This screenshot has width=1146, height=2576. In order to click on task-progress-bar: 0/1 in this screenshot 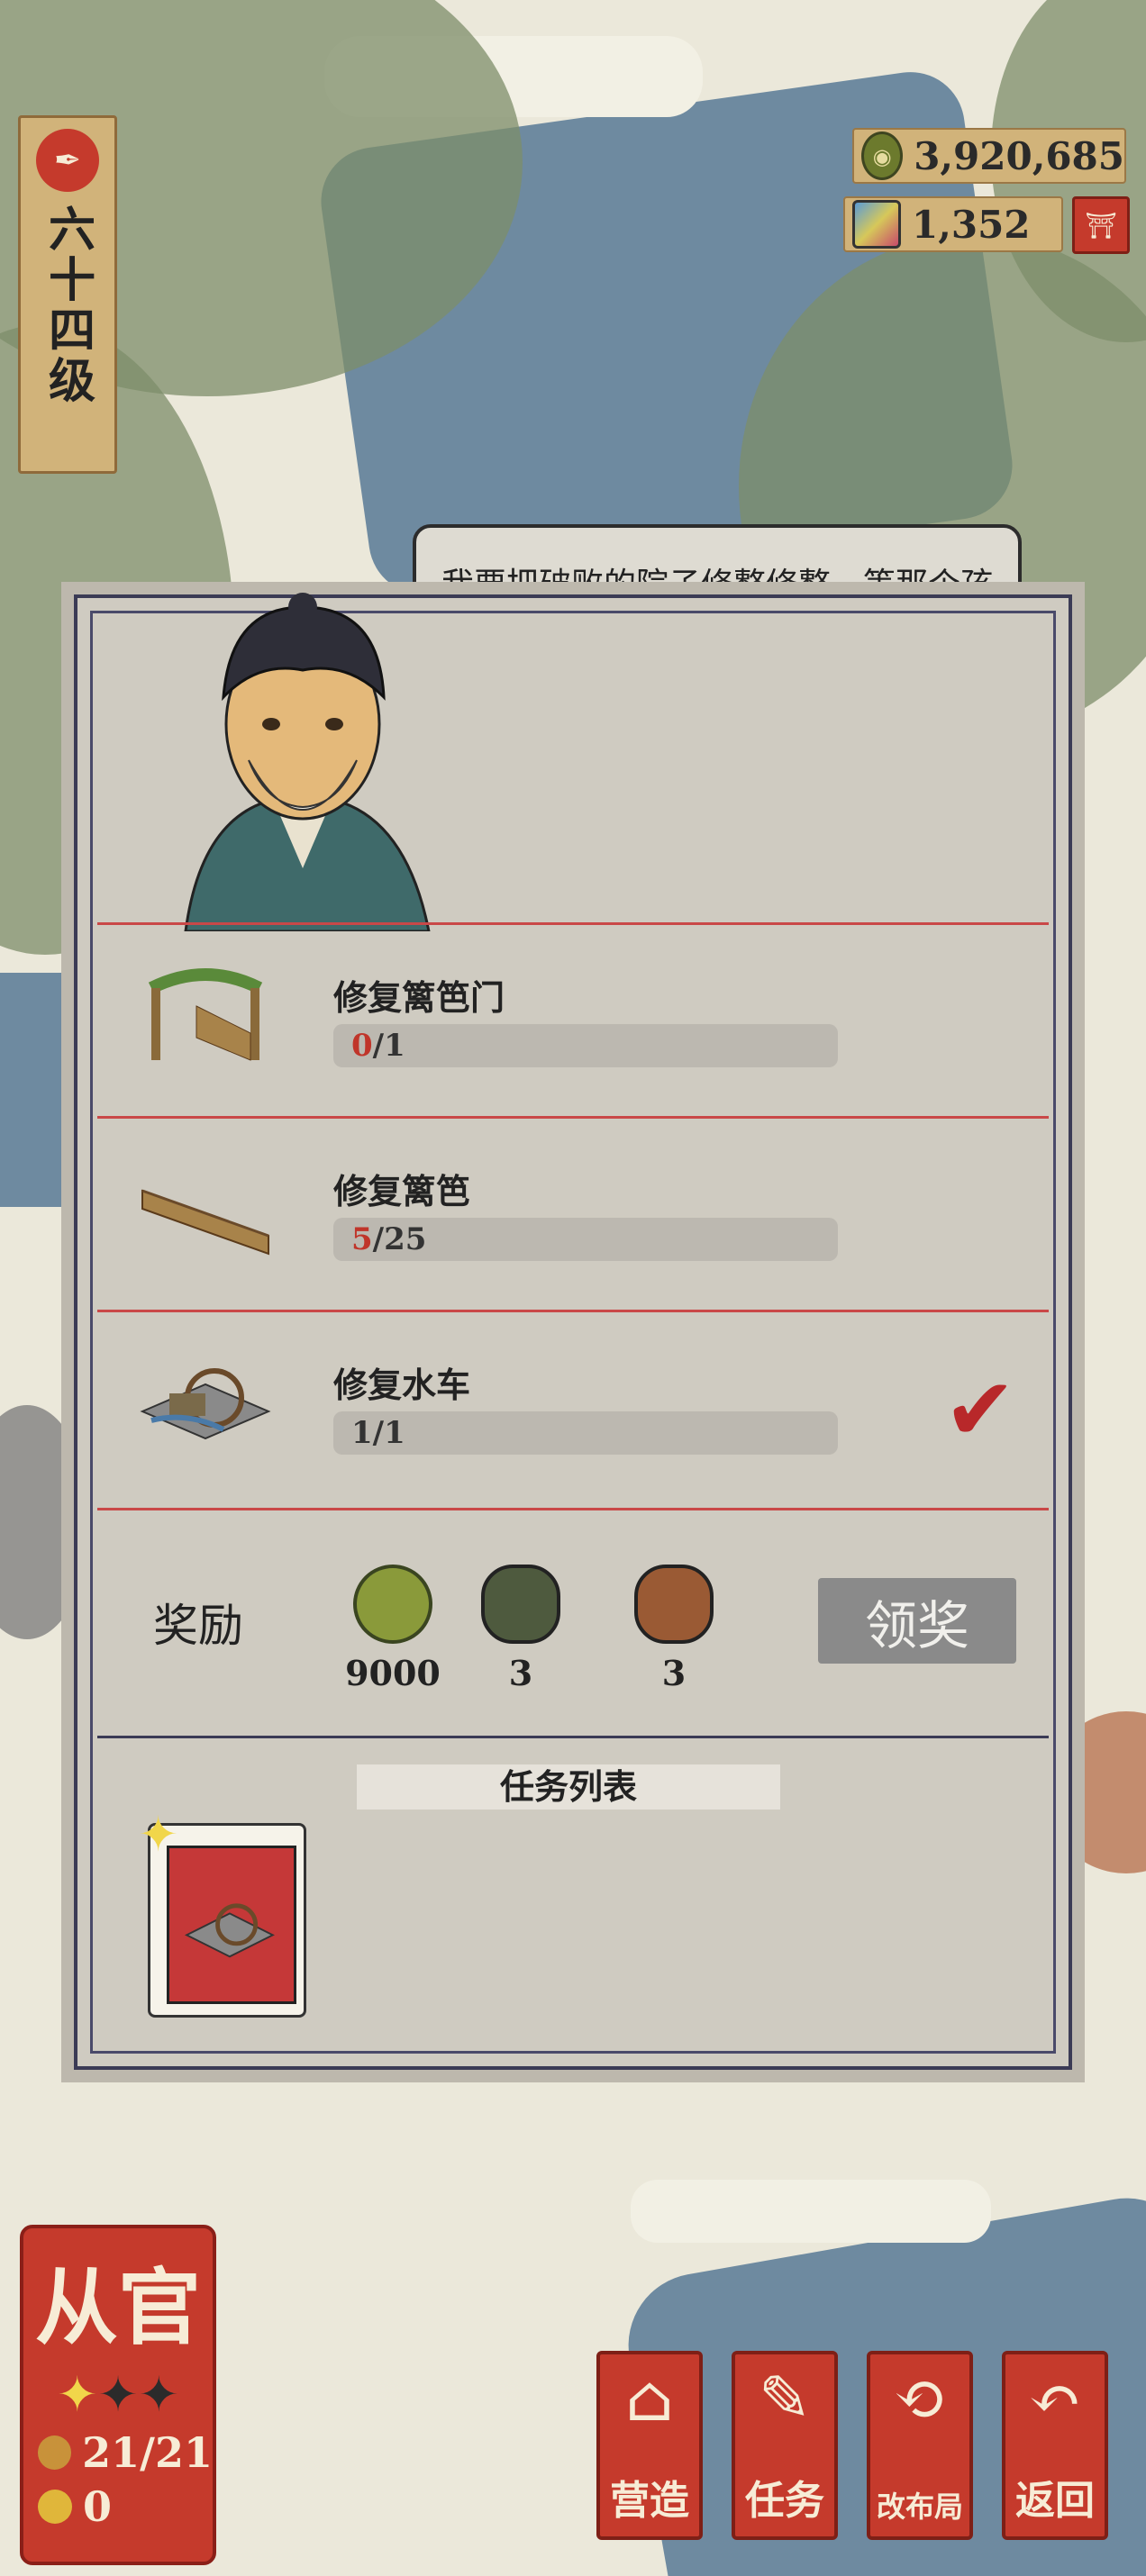, I will do `click(585, 1045)`.